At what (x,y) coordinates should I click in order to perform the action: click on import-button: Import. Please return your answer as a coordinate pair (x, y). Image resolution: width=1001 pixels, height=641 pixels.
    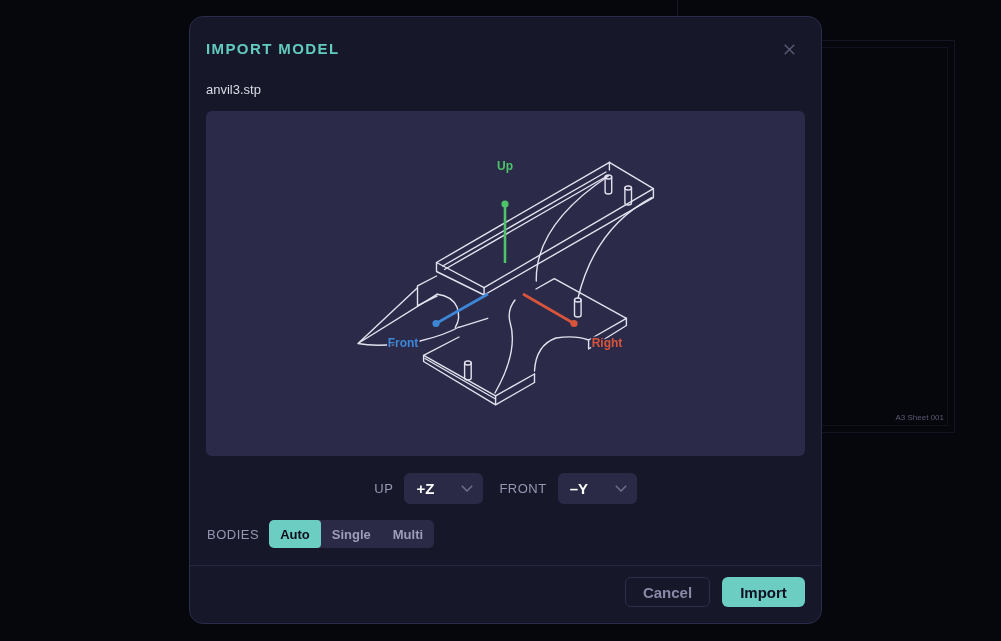
    Looking at the image, I should click on (763, 592).